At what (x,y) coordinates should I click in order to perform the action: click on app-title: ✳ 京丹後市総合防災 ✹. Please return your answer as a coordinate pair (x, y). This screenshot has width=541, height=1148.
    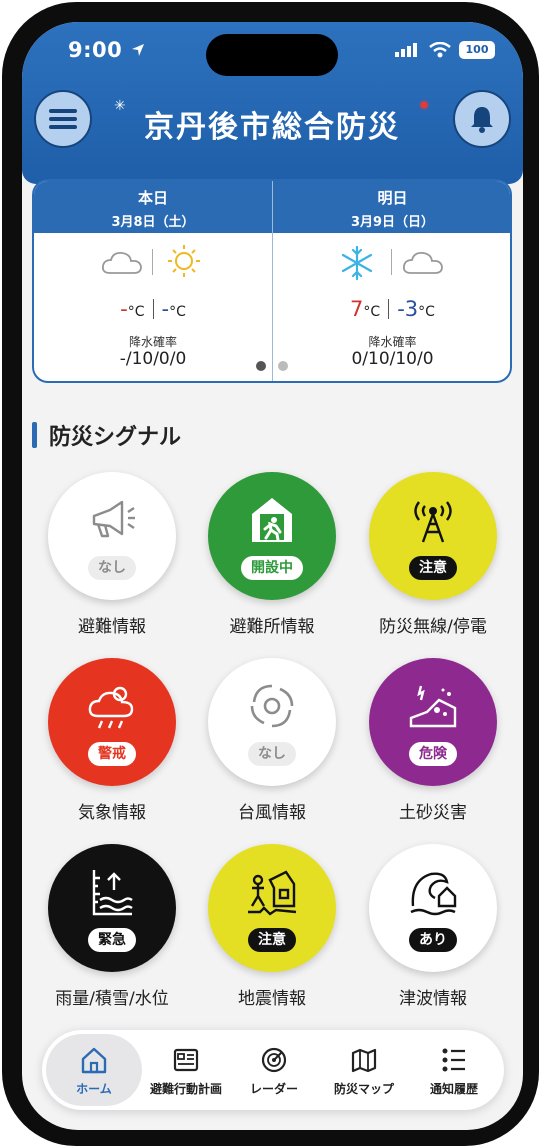
    Looking at the image, I should click on (272, 122).